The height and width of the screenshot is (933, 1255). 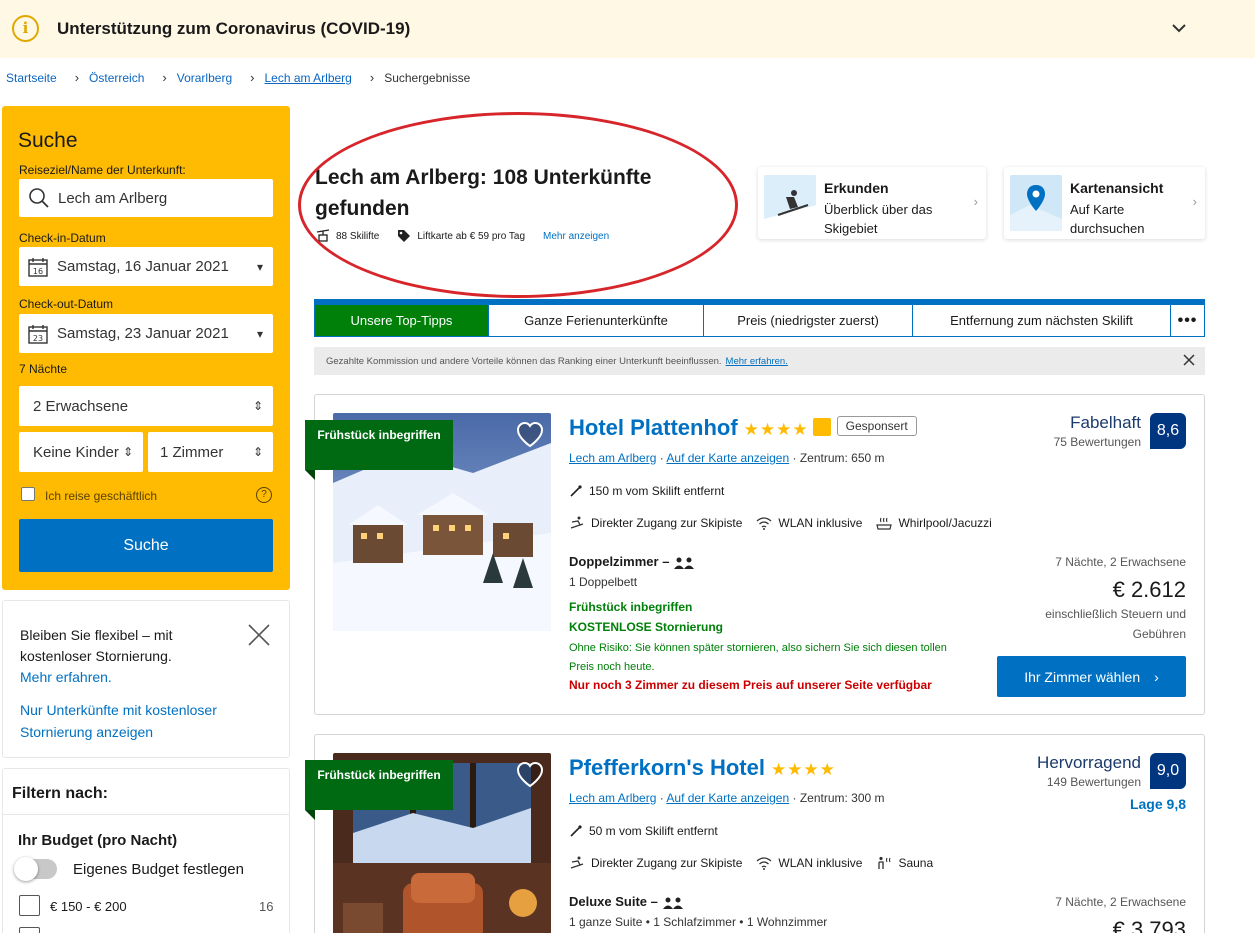 What do you see at coordinates (88, 906) in the screenshot?
I see `budget-range-label: € 150 - € 200` at bounding box center [88, 906].